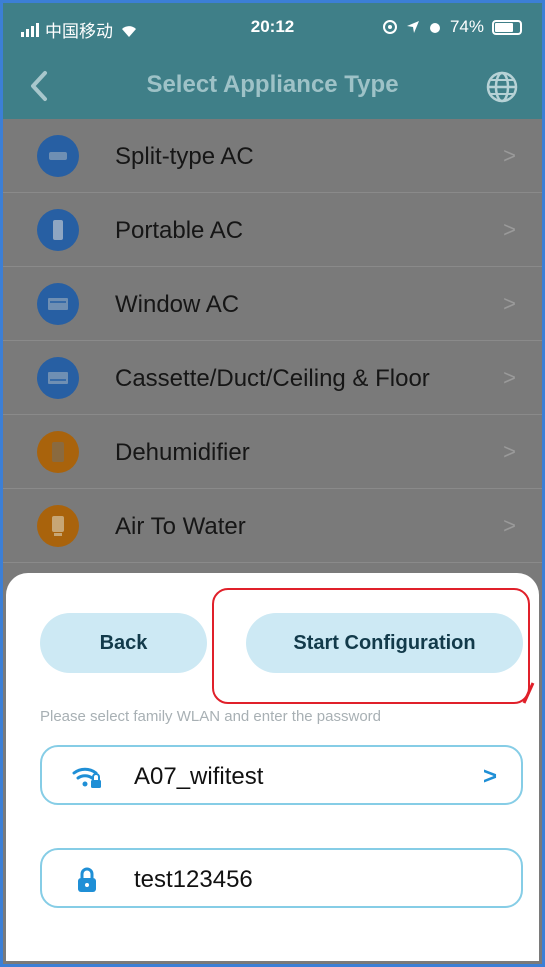 The image size is (545, 967). What do you see at coordinates (434, 28) in the screenshot?
I see `alarm-icon` at bounding box center [434, 28].